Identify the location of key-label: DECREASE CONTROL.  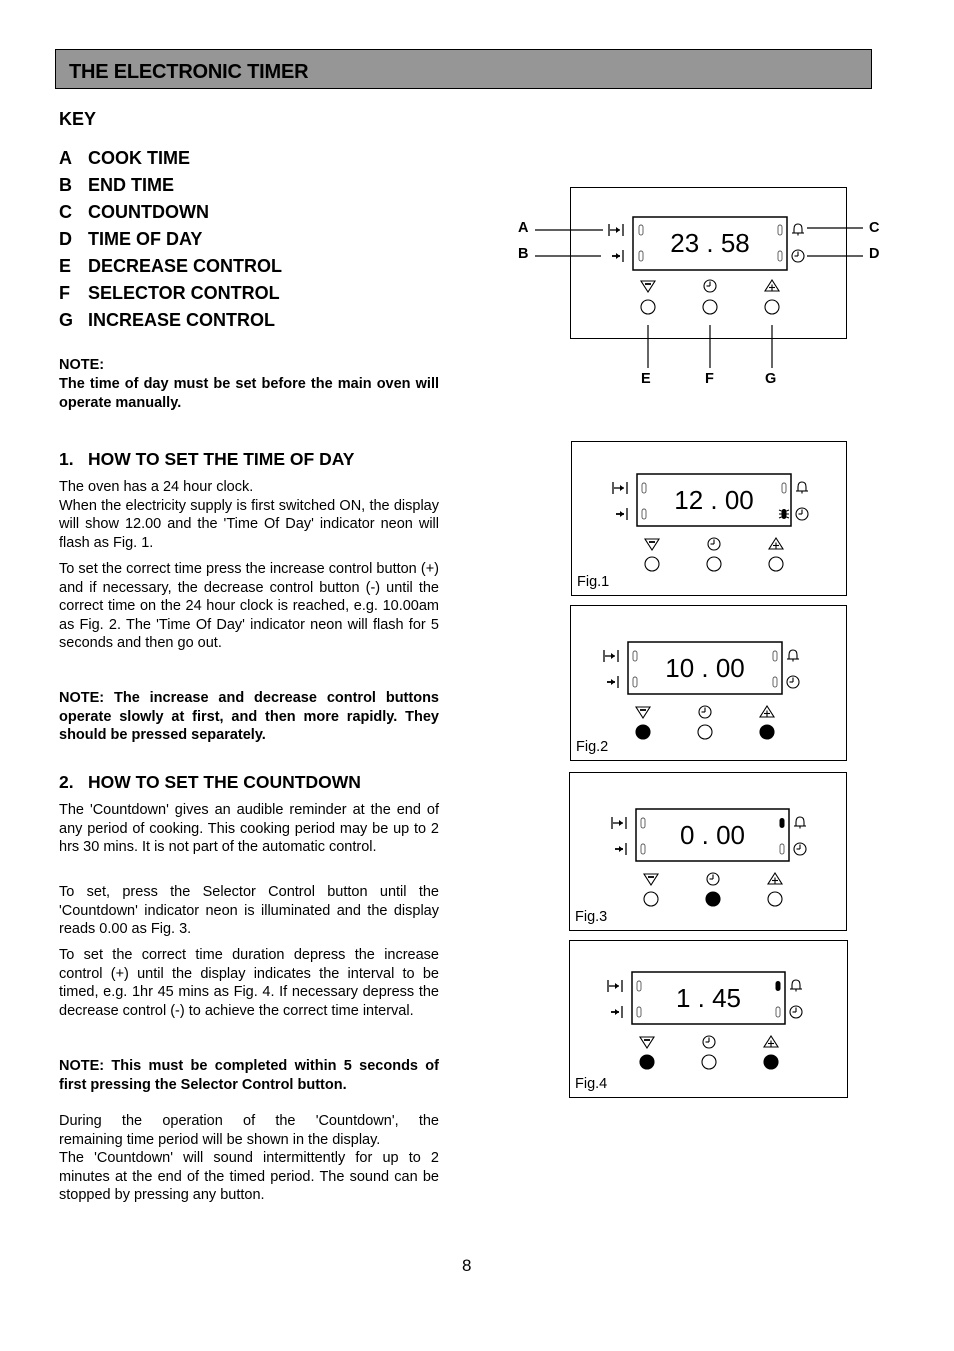
(185, 266).